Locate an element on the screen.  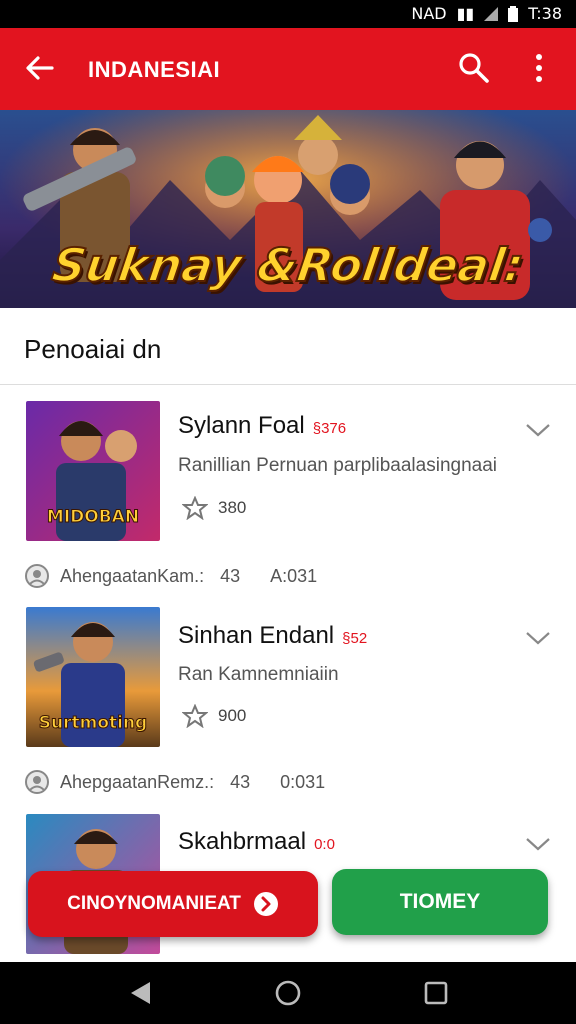
arrow-right-circle-icon is located at coordinates (265, 904).